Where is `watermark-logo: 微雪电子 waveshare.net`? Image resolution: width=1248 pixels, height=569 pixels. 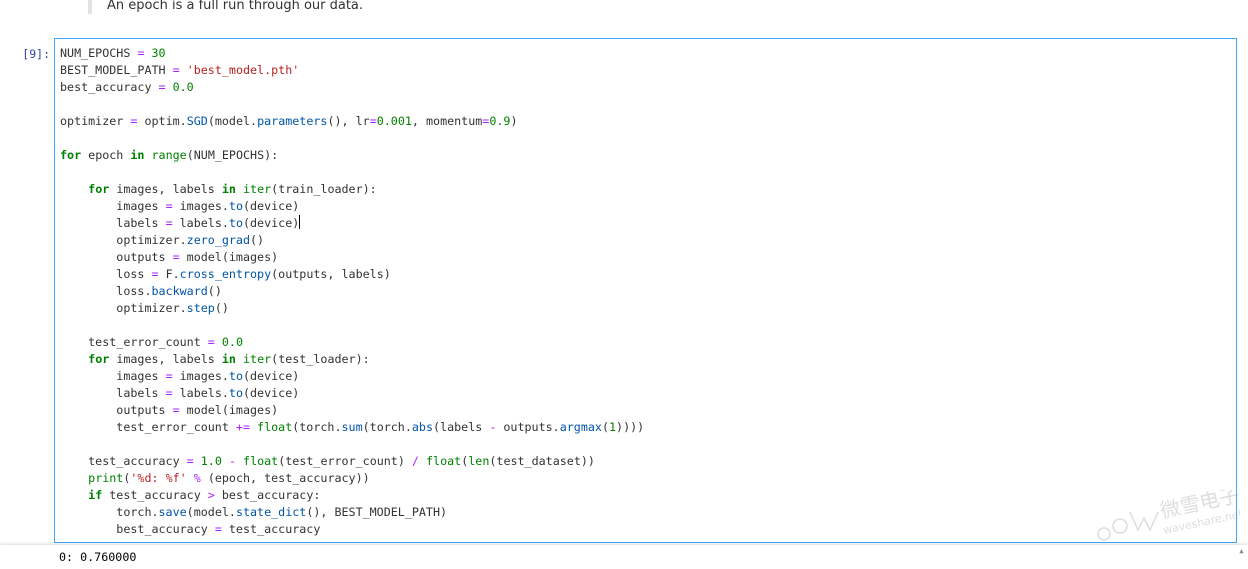
watermark-logo: 微雪电子 waveshare.net is located at coordinates (1168, 515).